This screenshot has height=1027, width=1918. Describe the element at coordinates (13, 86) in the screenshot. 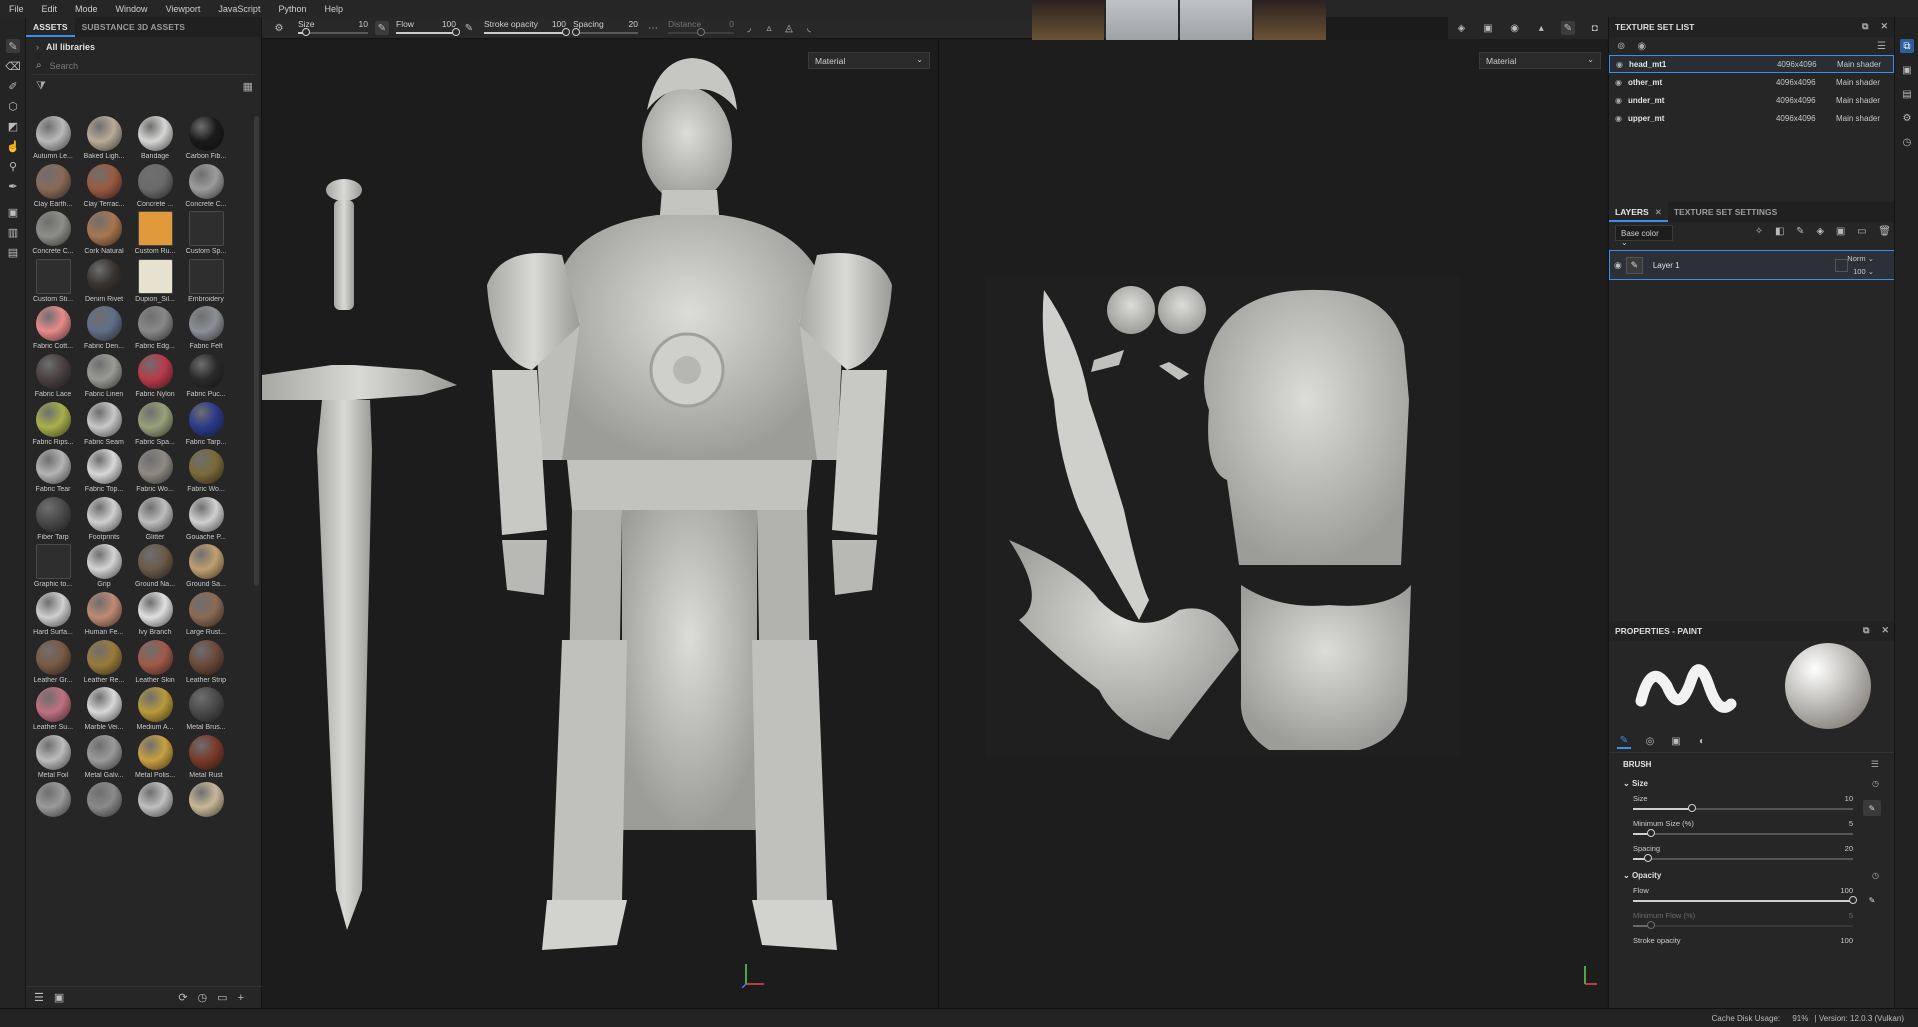

I see `projection-tool-icon: ✐` at that location.